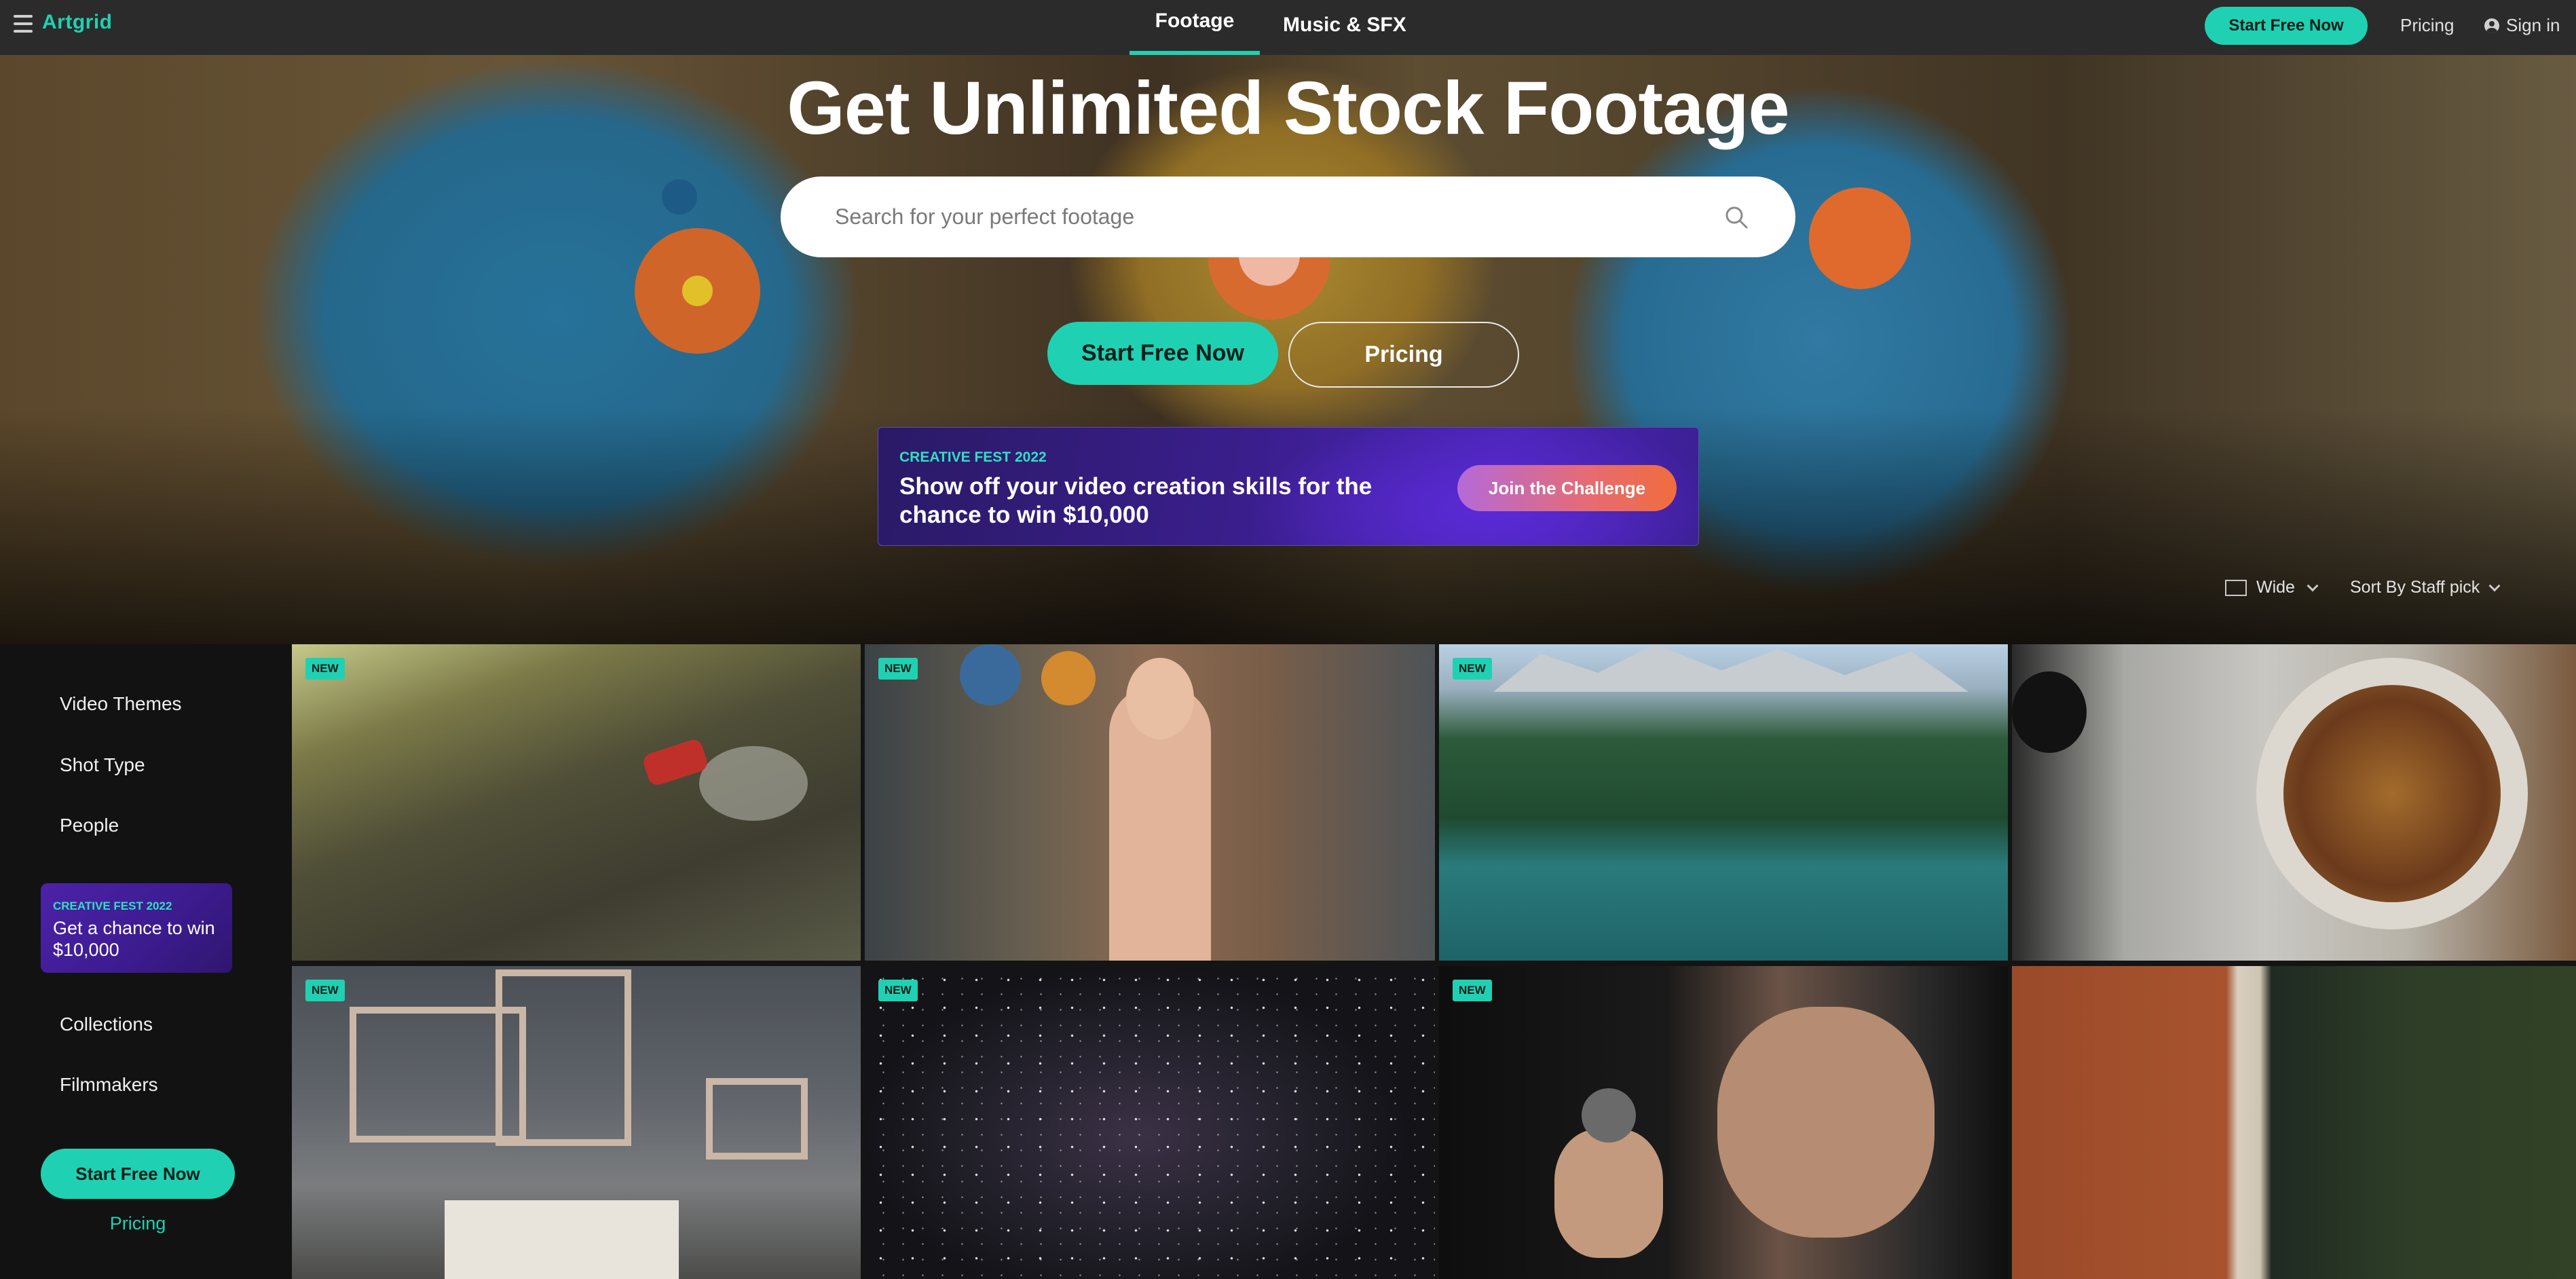  What do you see at coordinates (1567, 488) in the screenshot?
I see `join-challenge-button: Join the Challenge` at bounding box center [1567, 488].